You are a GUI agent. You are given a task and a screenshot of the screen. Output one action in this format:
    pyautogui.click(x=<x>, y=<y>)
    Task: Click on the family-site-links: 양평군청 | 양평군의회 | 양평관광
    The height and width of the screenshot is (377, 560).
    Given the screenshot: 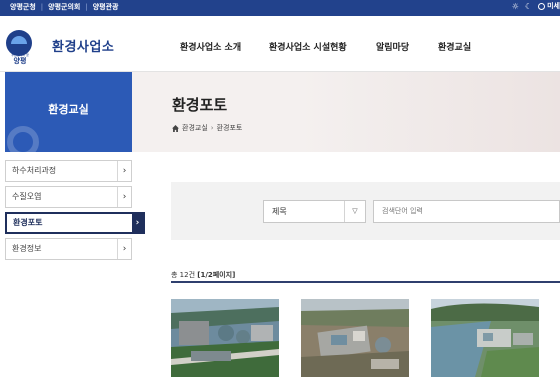 What is the action you would take?
    pyautogui.click(x=64, y=7)
    